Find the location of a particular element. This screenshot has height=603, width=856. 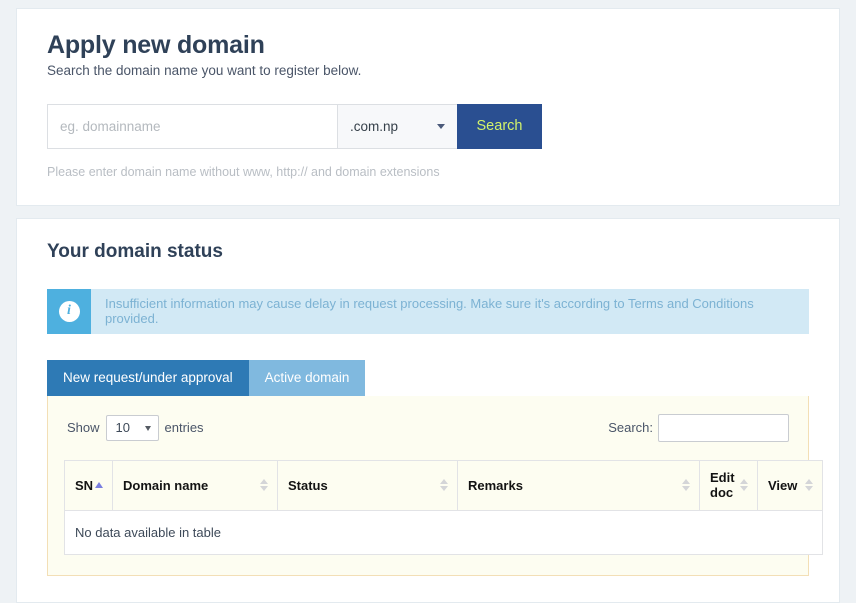

entries-label: entries is located at coordinates (184, 428).